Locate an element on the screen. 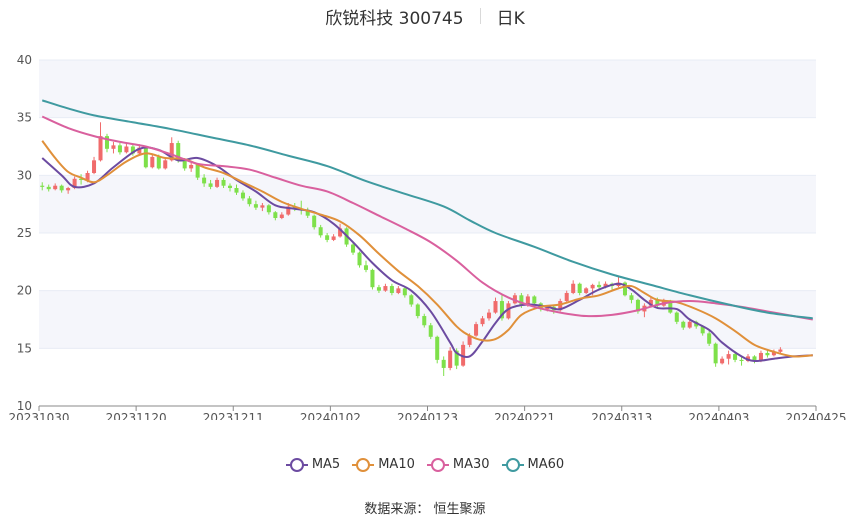  x-tick-label: 20231120 is located at coordinates (136, 415).